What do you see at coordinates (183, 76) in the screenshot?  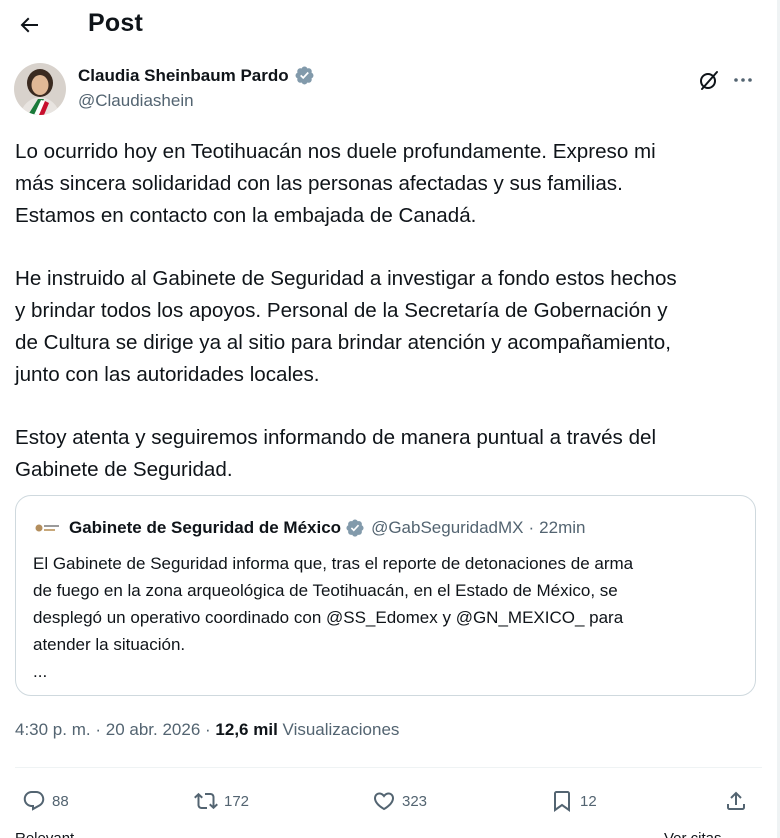 I see `author-name: Claudia Sheinbaum Pardo` at bounding box center [183, 76].